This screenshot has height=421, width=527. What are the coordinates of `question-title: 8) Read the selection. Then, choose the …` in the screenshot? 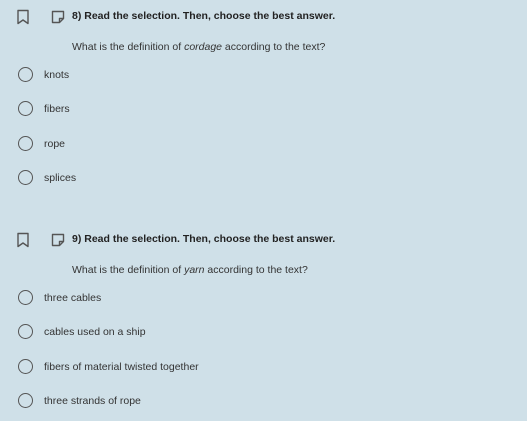 It's located at (204, 16).